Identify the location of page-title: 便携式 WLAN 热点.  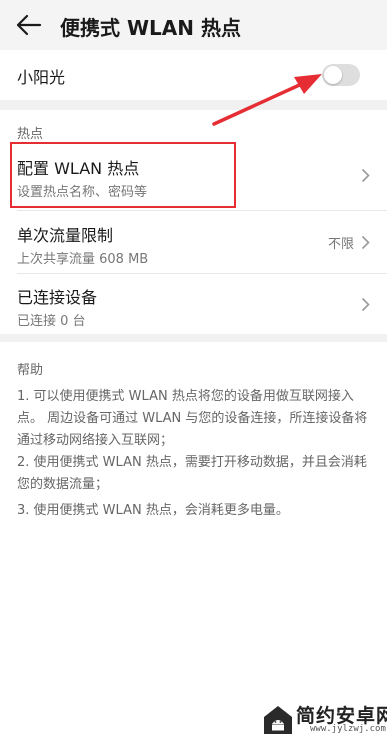
(150, 28).